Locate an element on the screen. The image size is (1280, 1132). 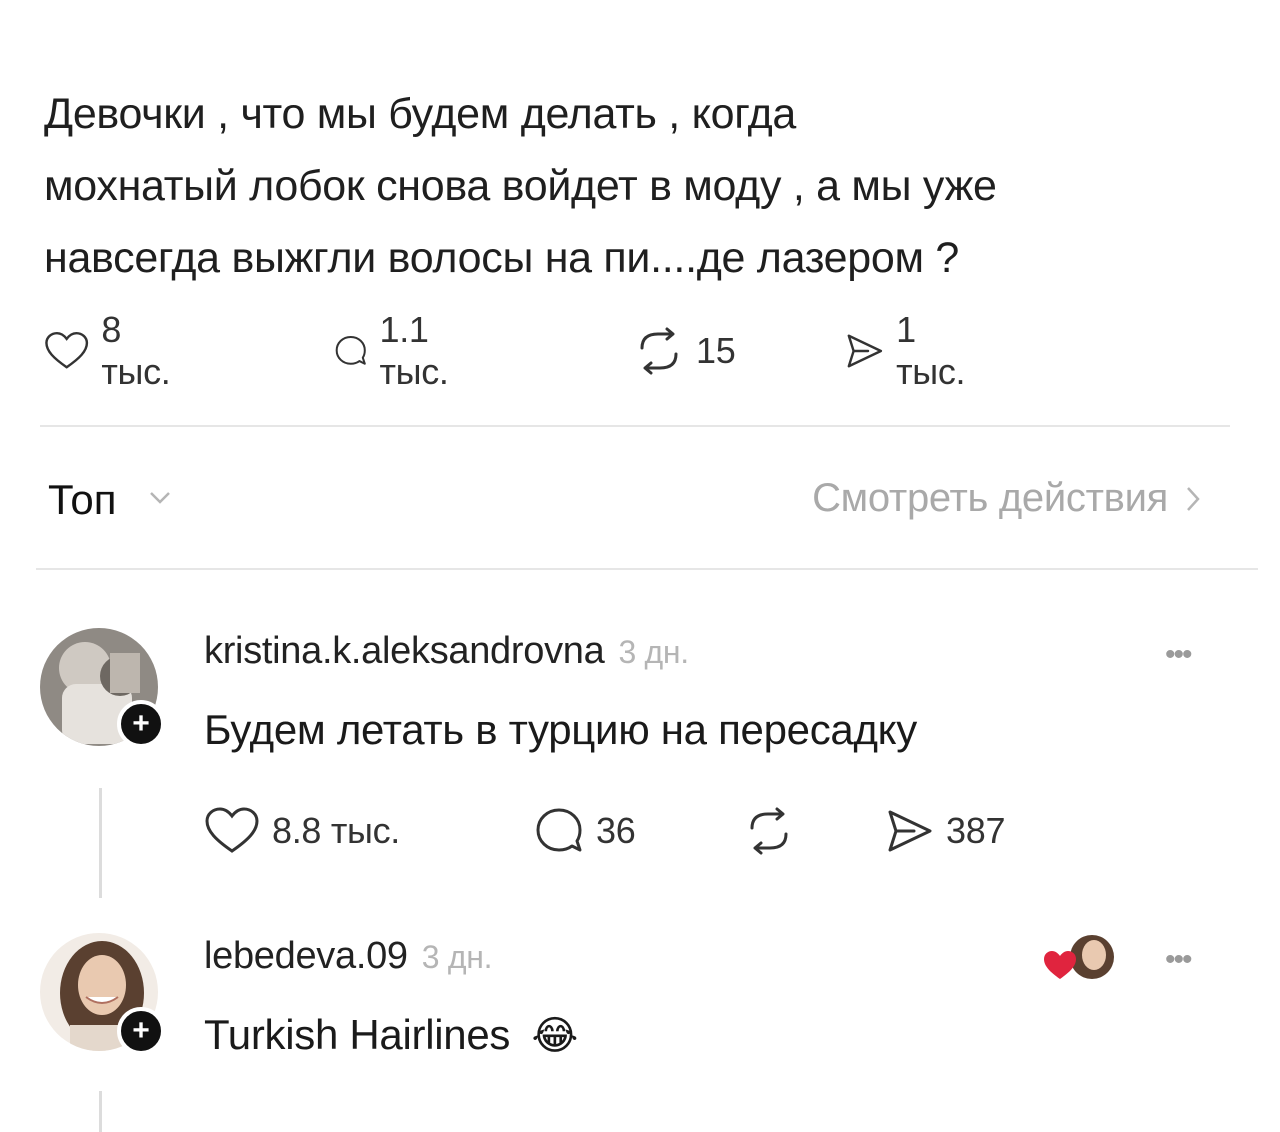
heart-avatar-icon is located at coordinates (1079, 957).